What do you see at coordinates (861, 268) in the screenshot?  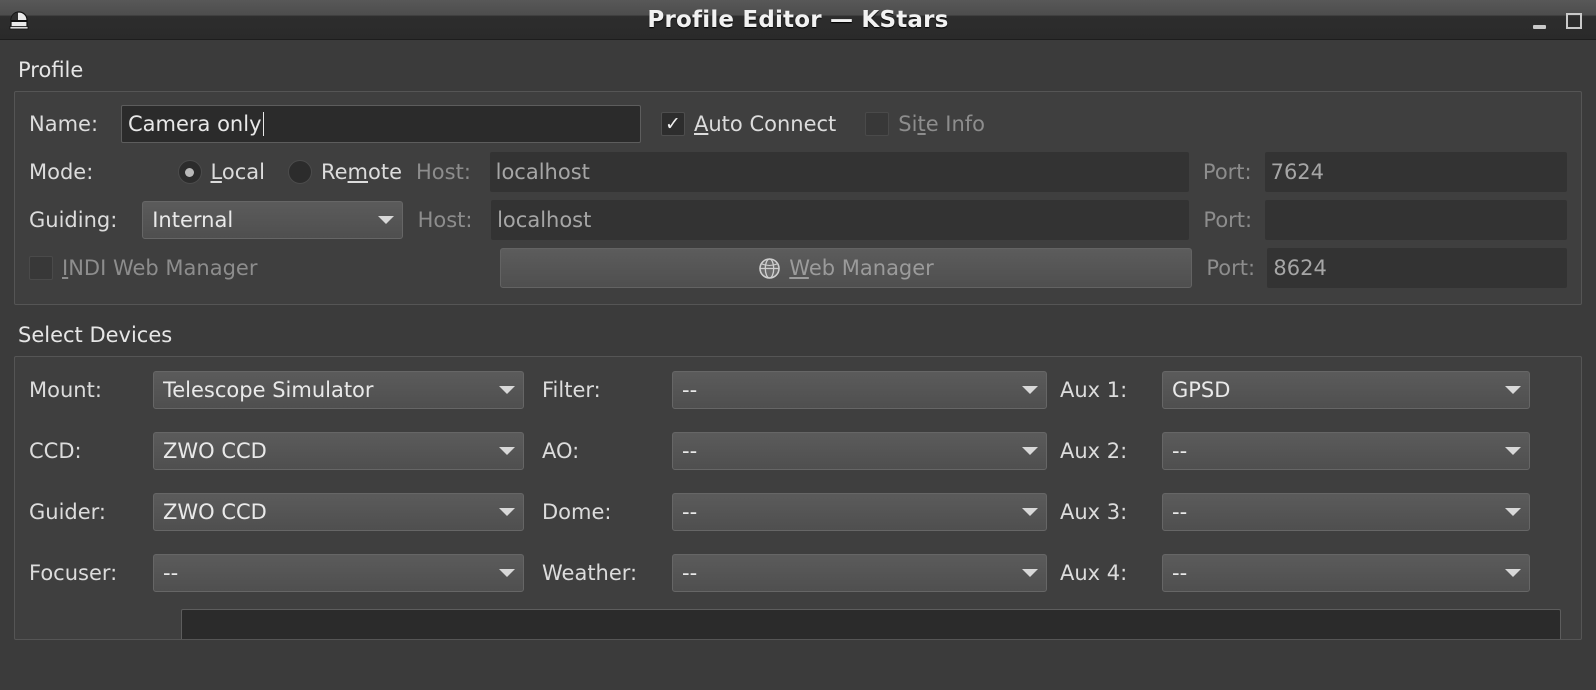 I see `web-manager-button-label: Web Manager` at bounding box center [861, 268].